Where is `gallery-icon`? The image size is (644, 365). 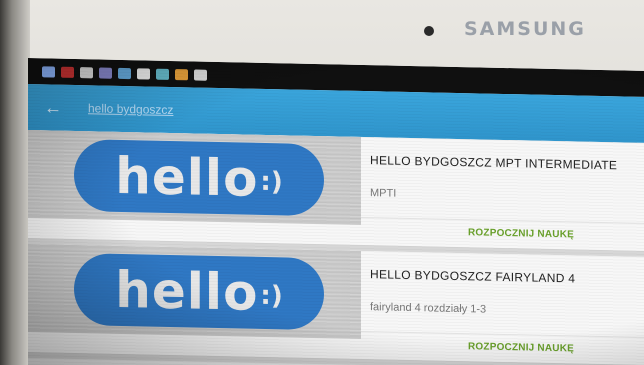 gallery-icon is located at coordinates (124, 73).